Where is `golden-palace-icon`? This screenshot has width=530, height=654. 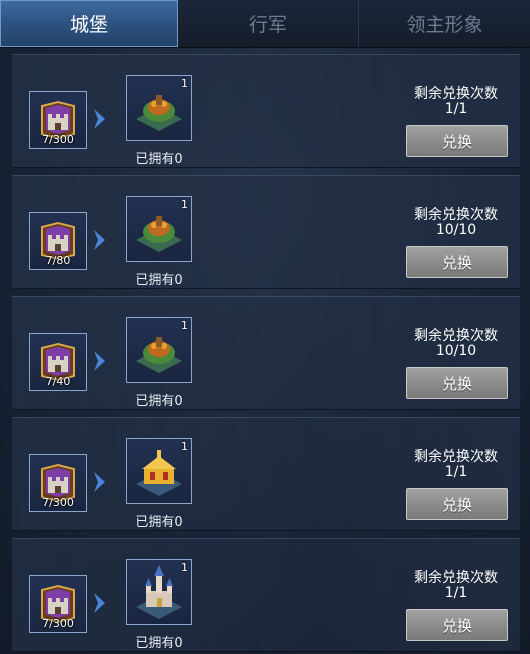 golden-palace-icon is located at coordinates (159, 473).